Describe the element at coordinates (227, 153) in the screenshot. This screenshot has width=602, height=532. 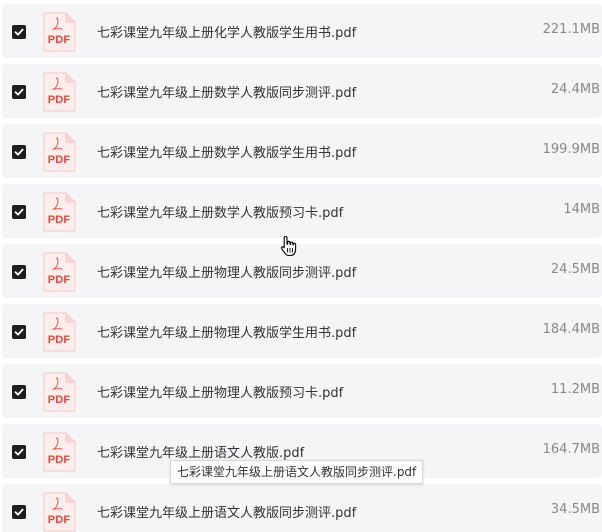
I see `file-name: 七彩课堂九年级上册数学人教版学生用书.pdf` at that location.